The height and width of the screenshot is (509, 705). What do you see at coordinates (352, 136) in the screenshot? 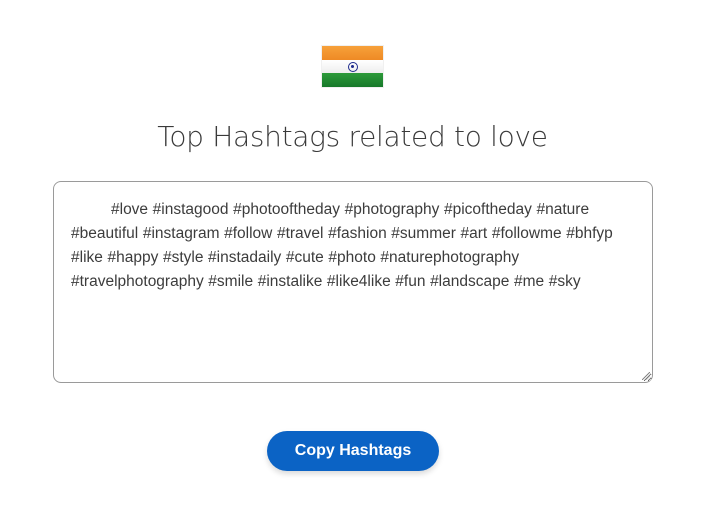
I see `page-title: Top Hashtags related to love` at bounding box center [352, 136].